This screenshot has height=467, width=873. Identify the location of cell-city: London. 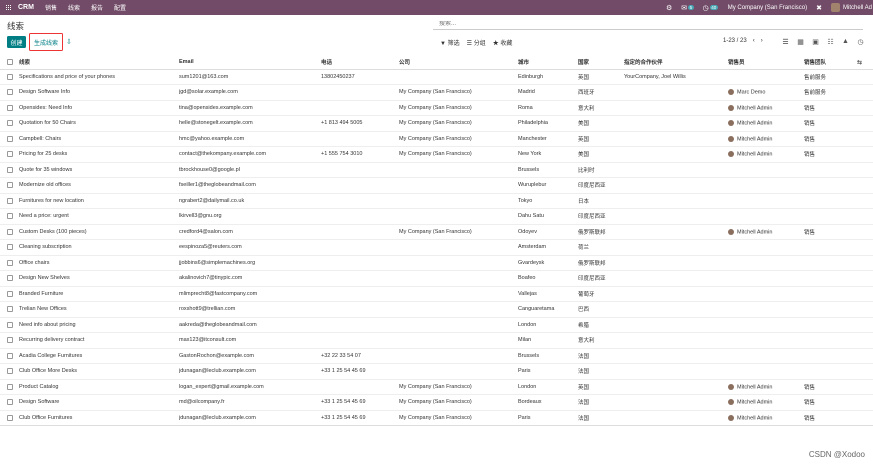
(548, 325).